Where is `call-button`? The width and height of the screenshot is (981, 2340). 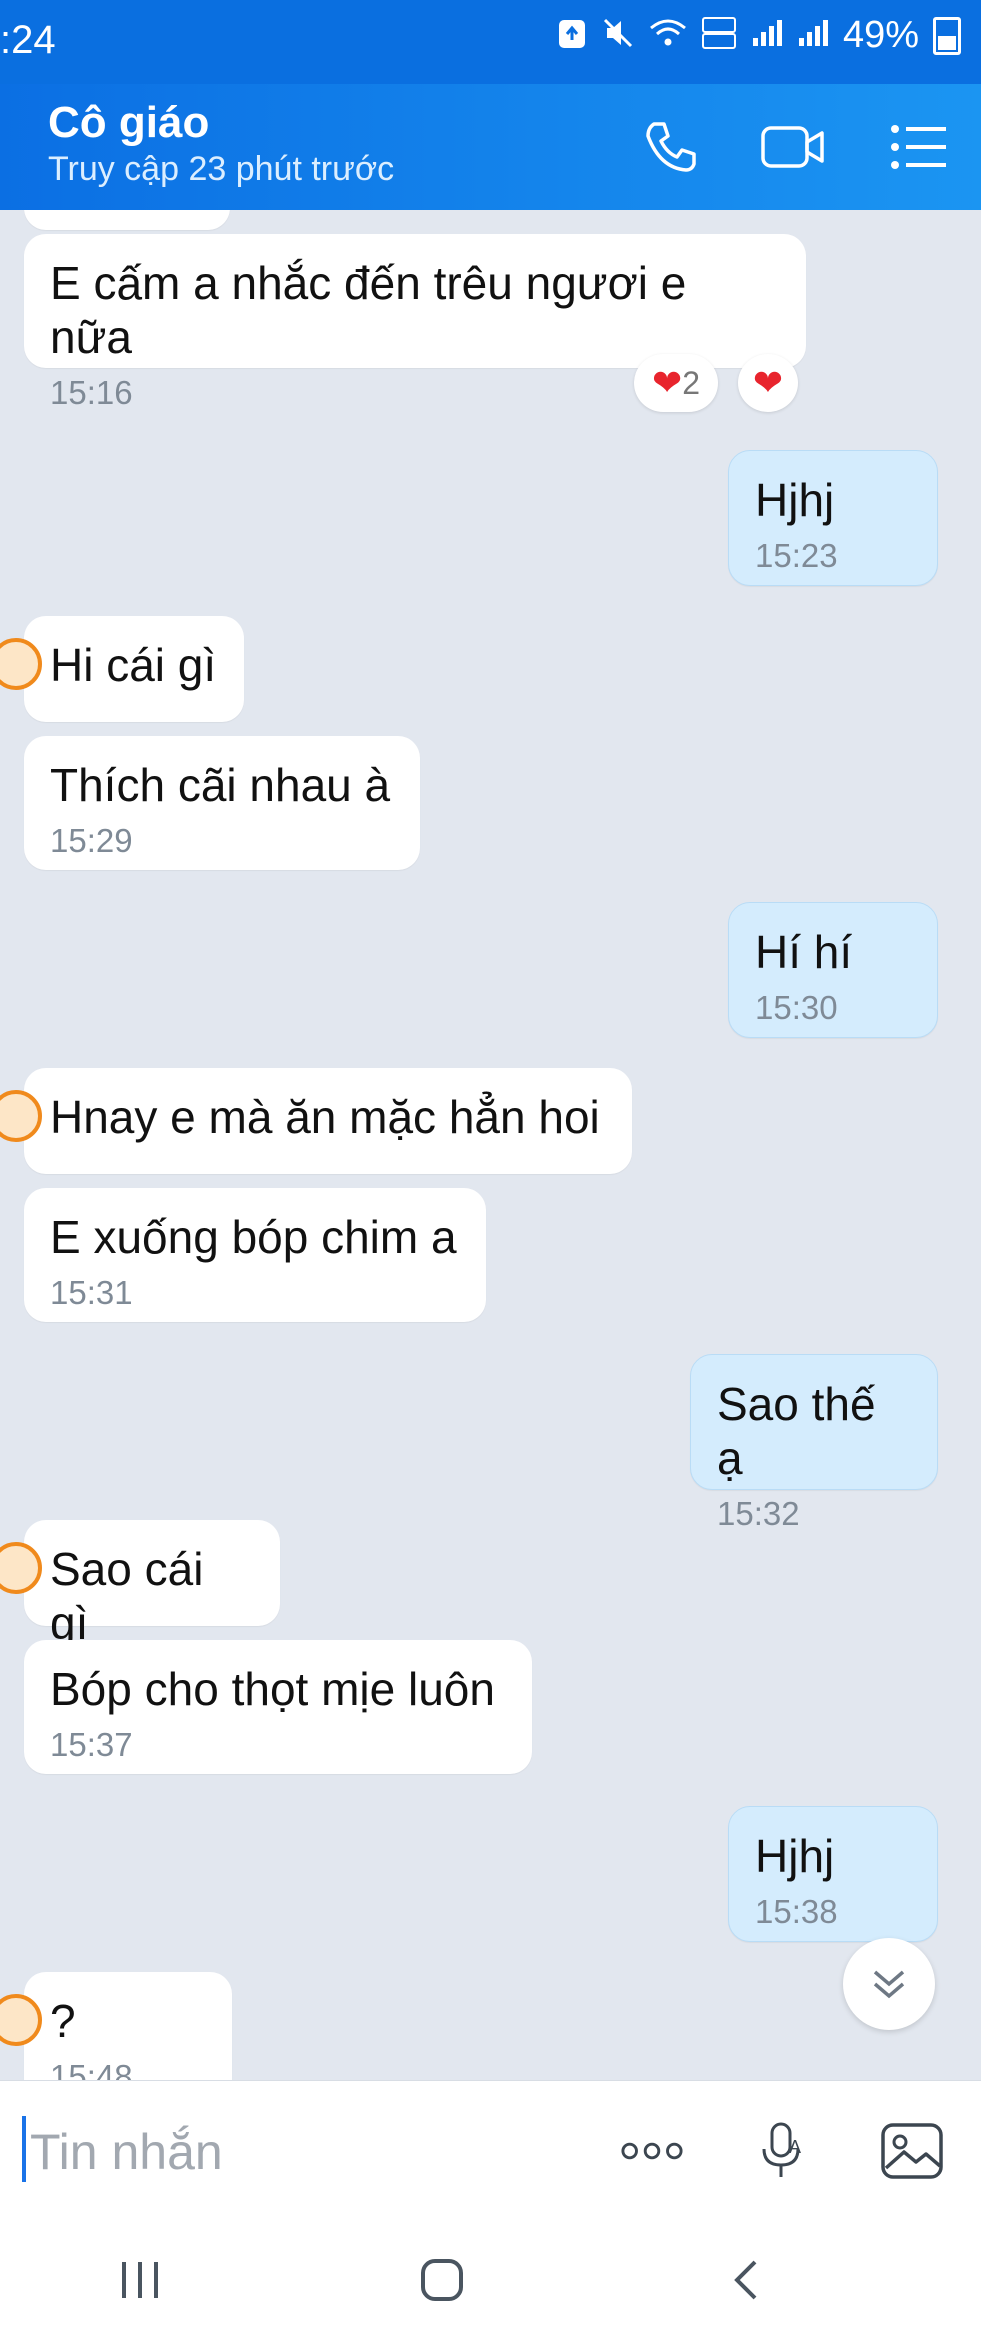
call-button is located at coordinates (669, 147).